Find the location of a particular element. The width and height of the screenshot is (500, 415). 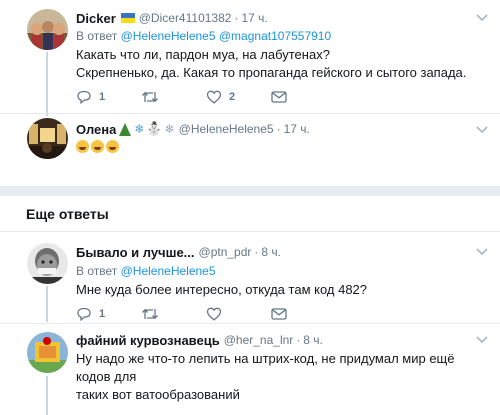

ukraine-flag-icon is located at coordinates (127, 18).